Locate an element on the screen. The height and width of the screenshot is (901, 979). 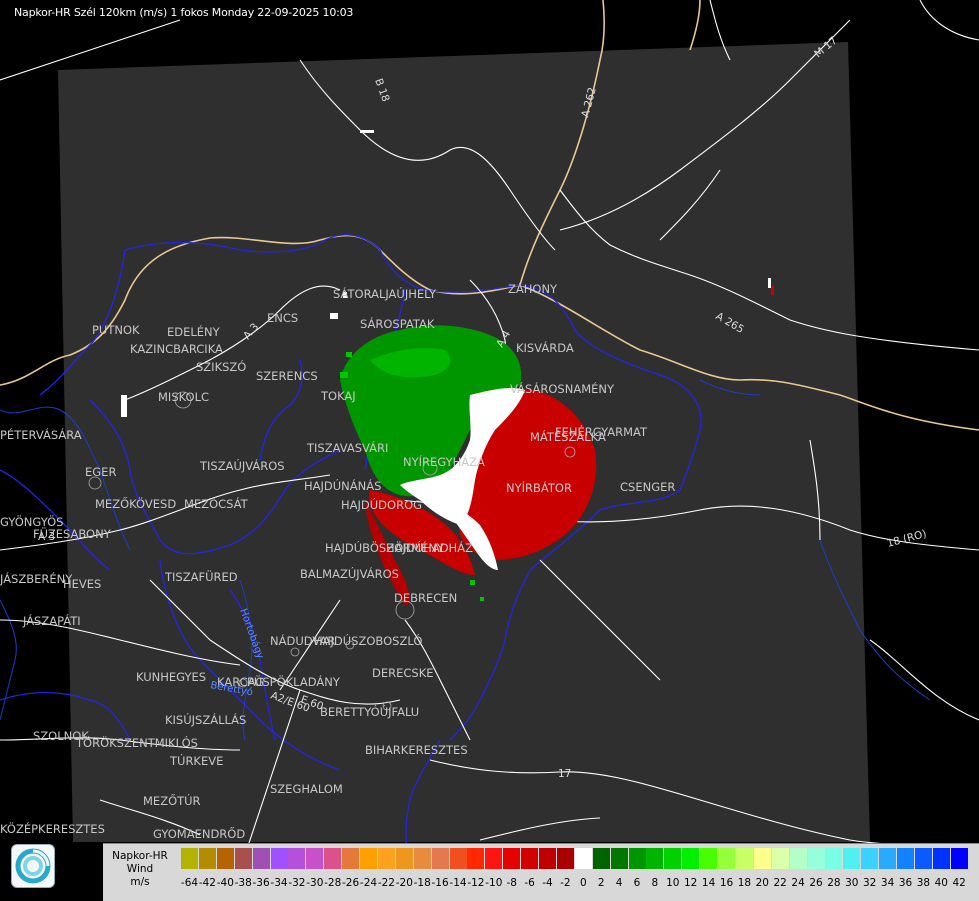
town-label-balmazujvaros: BALMAZÚJVÁROS is located at coordinates (349, 573).